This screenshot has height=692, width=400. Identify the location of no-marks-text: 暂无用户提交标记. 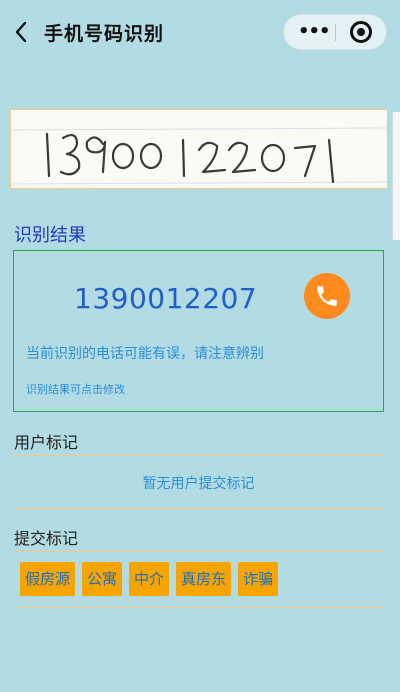
(198, 484).